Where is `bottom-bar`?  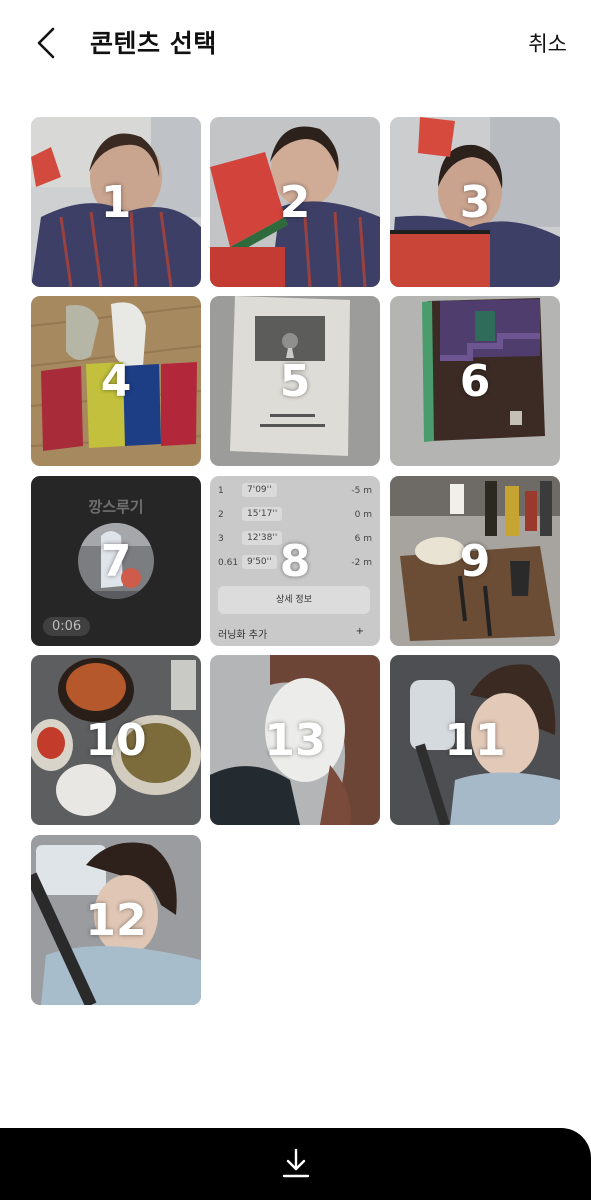 bottom-bar is located at coordinates (295, 1164).